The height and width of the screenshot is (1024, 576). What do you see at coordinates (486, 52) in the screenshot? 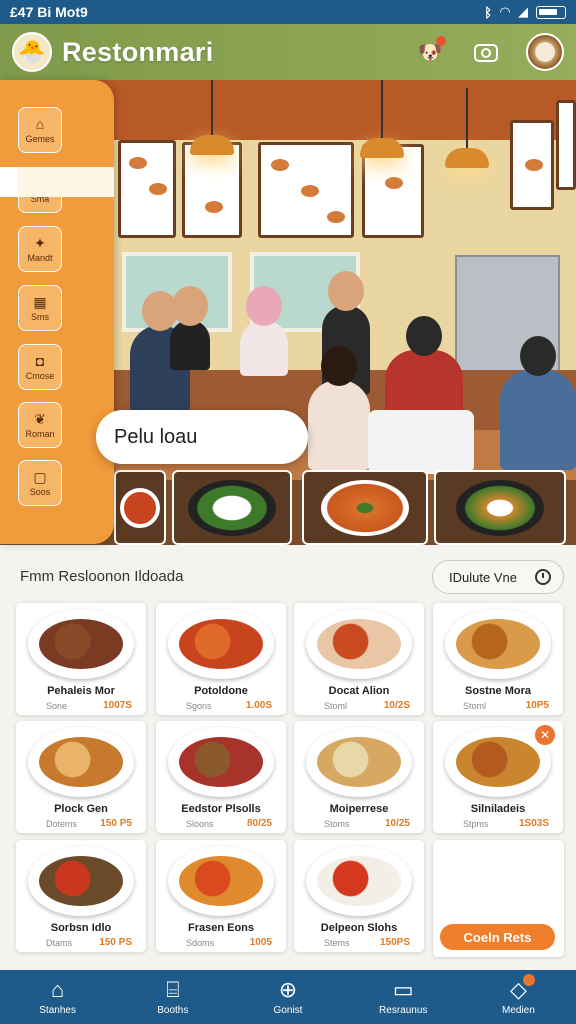
I see `camera-icon` at bounding box center [486, 52].